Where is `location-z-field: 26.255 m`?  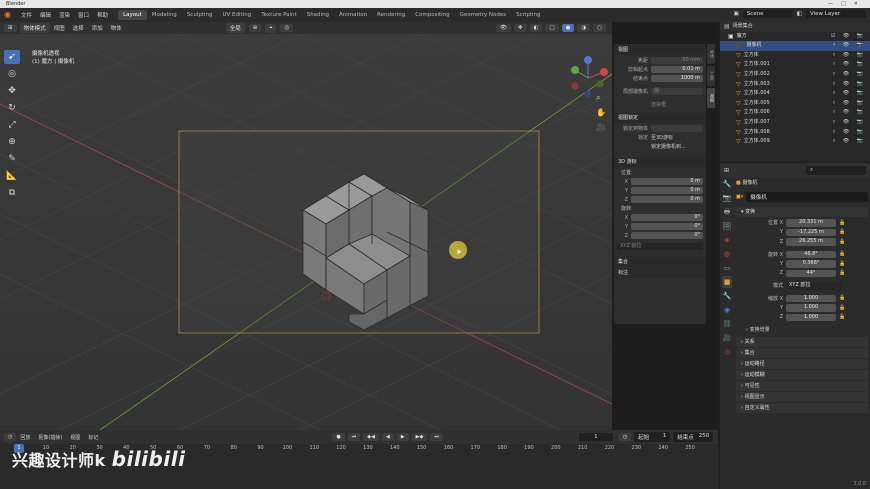 location-z-field: 26.255 m is located at coordinates (811, 242).